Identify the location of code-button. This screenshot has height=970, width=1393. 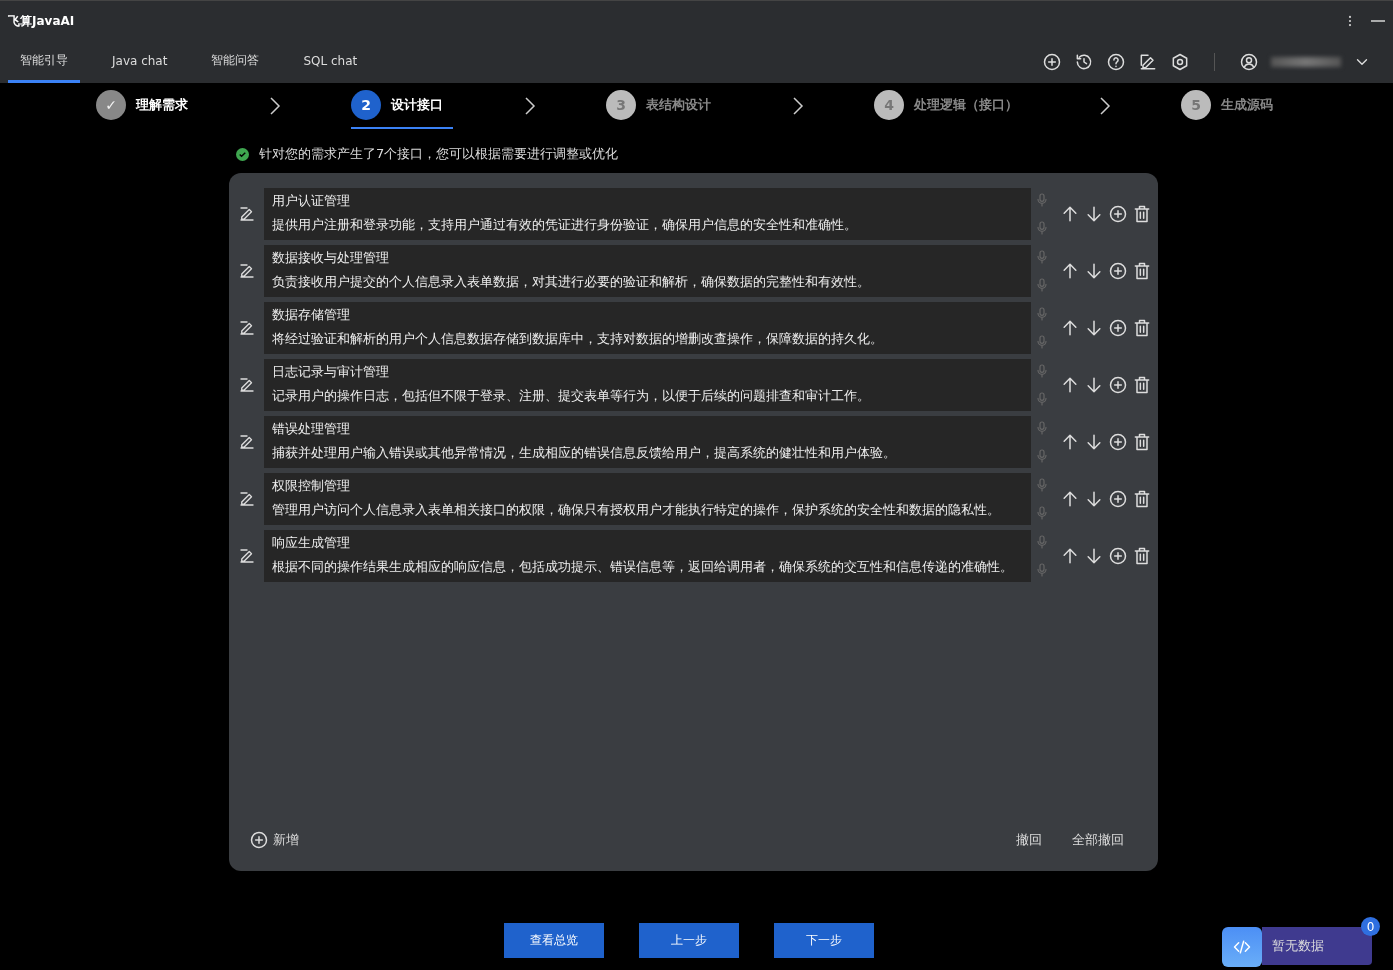
(1242, 947).